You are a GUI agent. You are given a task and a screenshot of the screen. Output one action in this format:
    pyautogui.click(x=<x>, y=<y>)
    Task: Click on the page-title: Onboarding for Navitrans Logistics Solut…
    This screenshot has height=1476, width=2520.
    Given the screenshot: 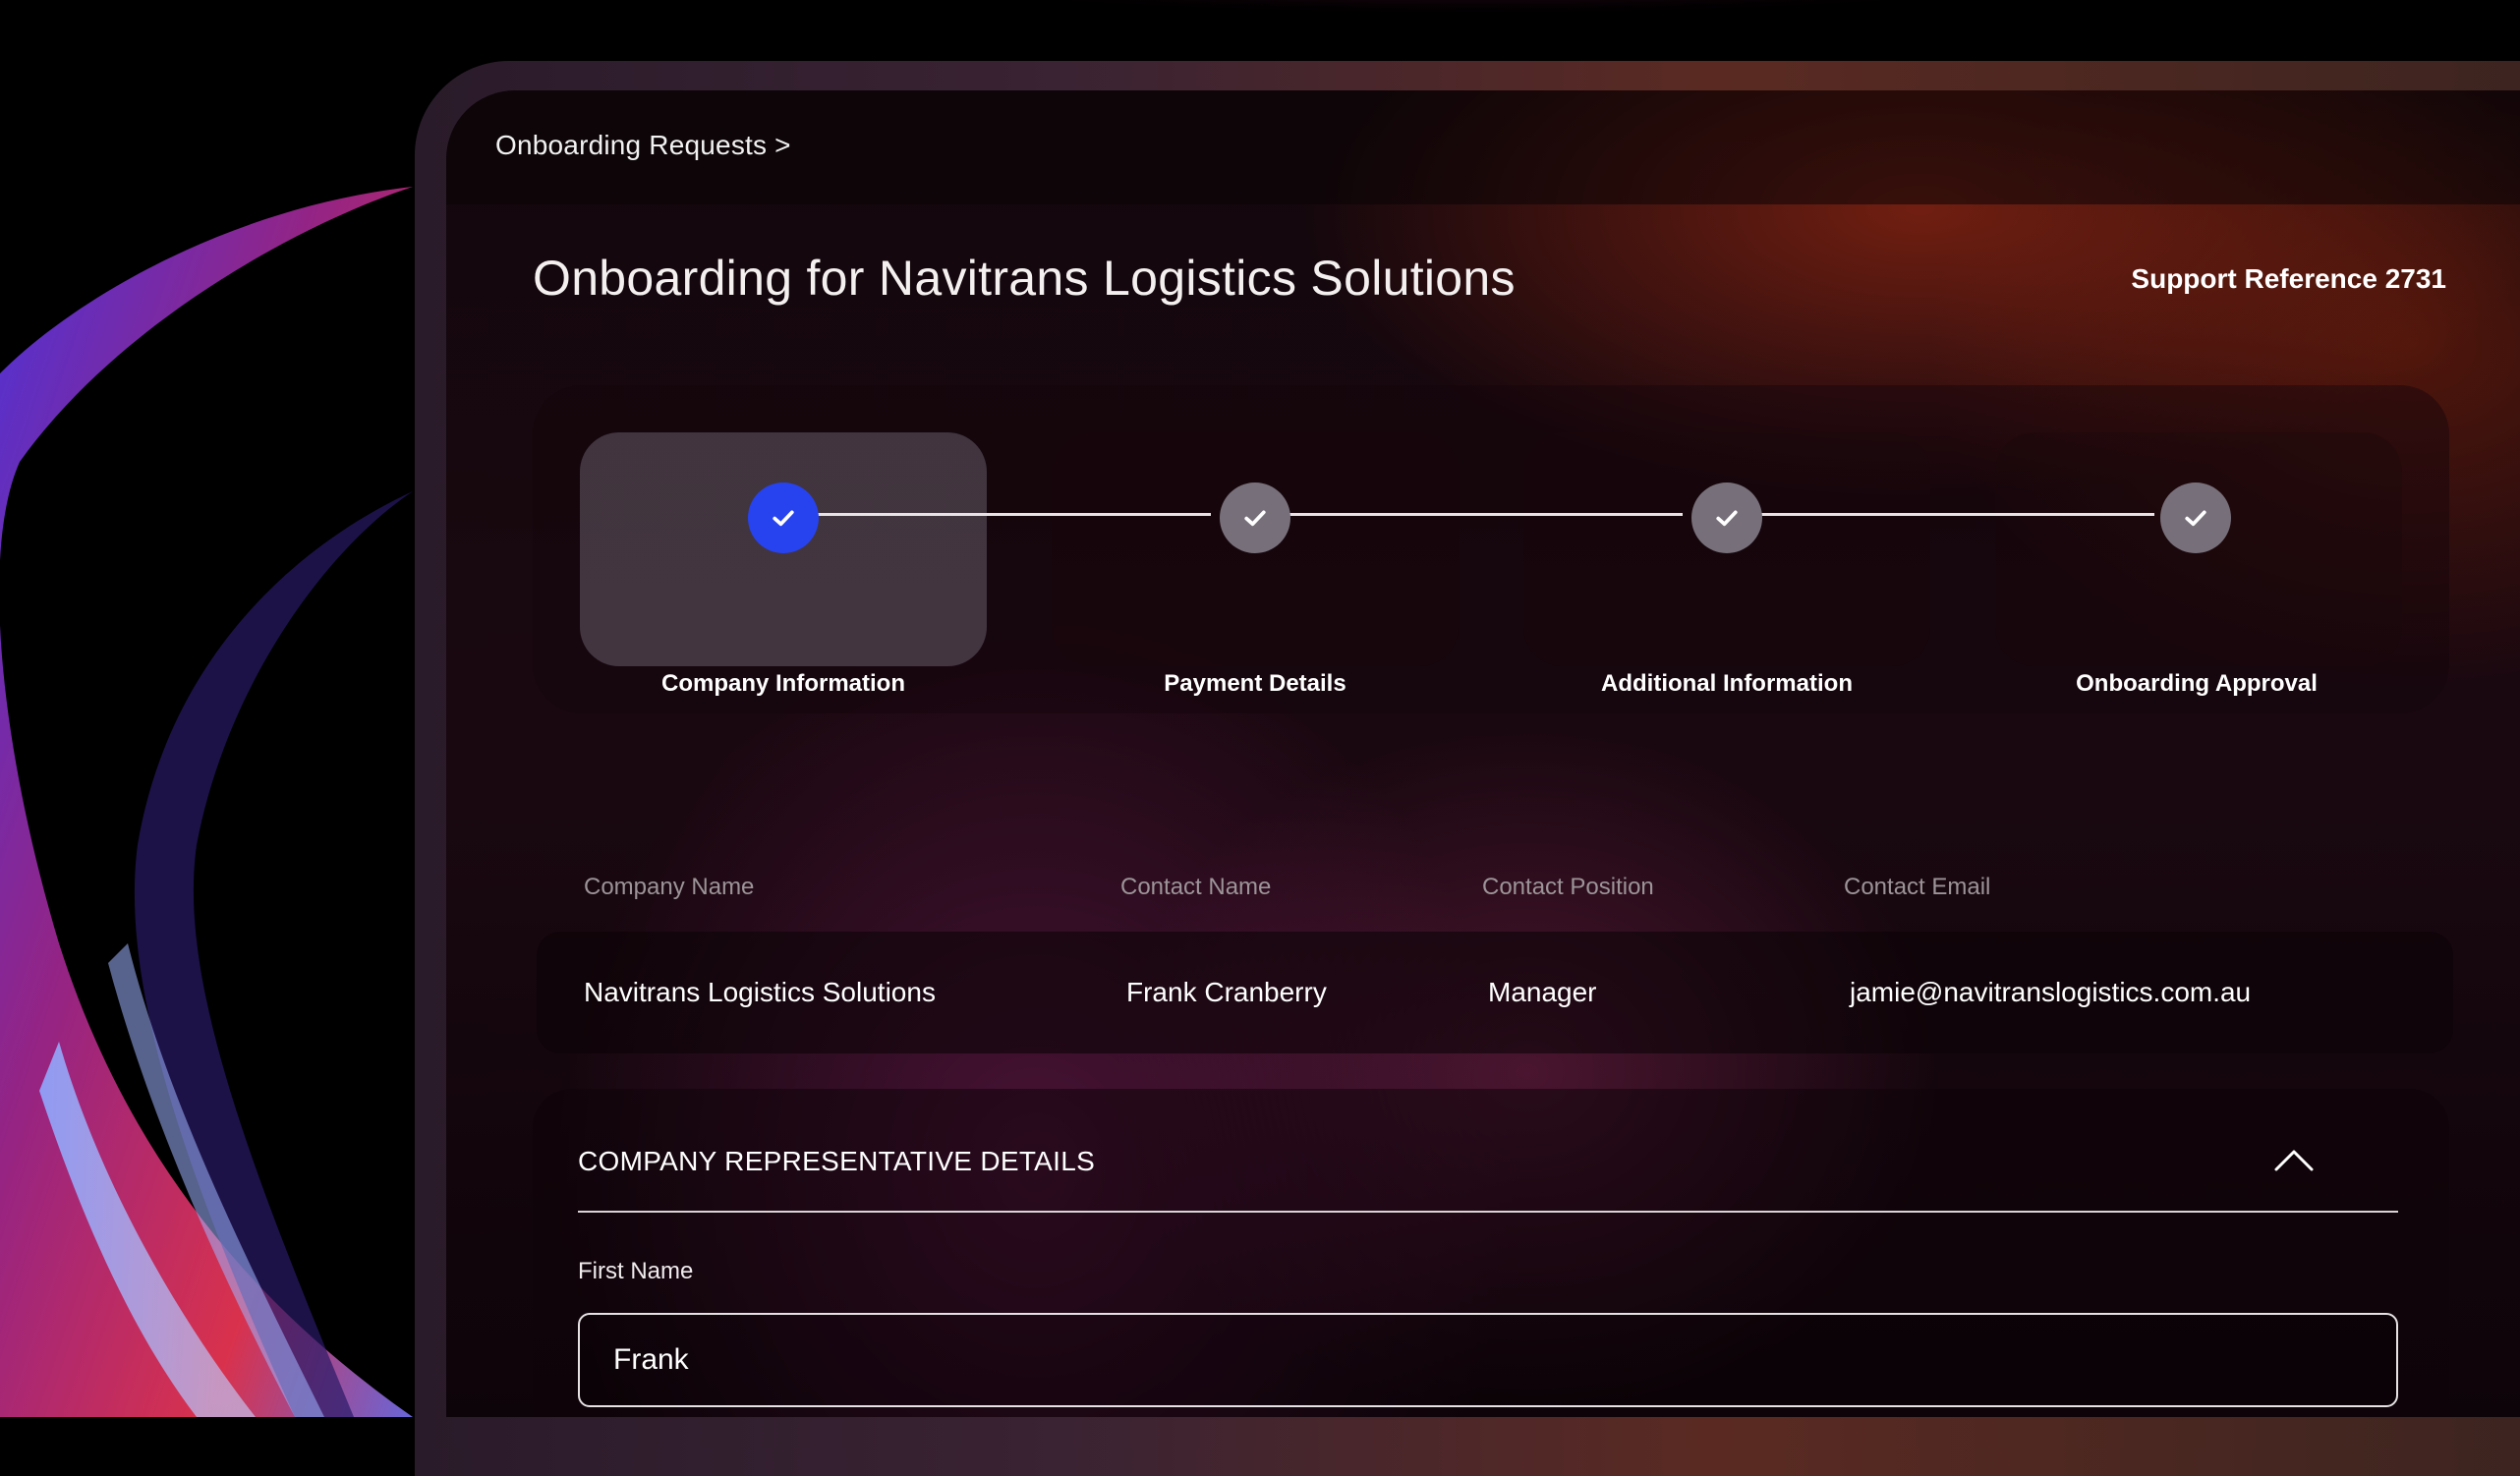 What is the action you would take?
    pyautogui.click(x=1024, y=278)
    